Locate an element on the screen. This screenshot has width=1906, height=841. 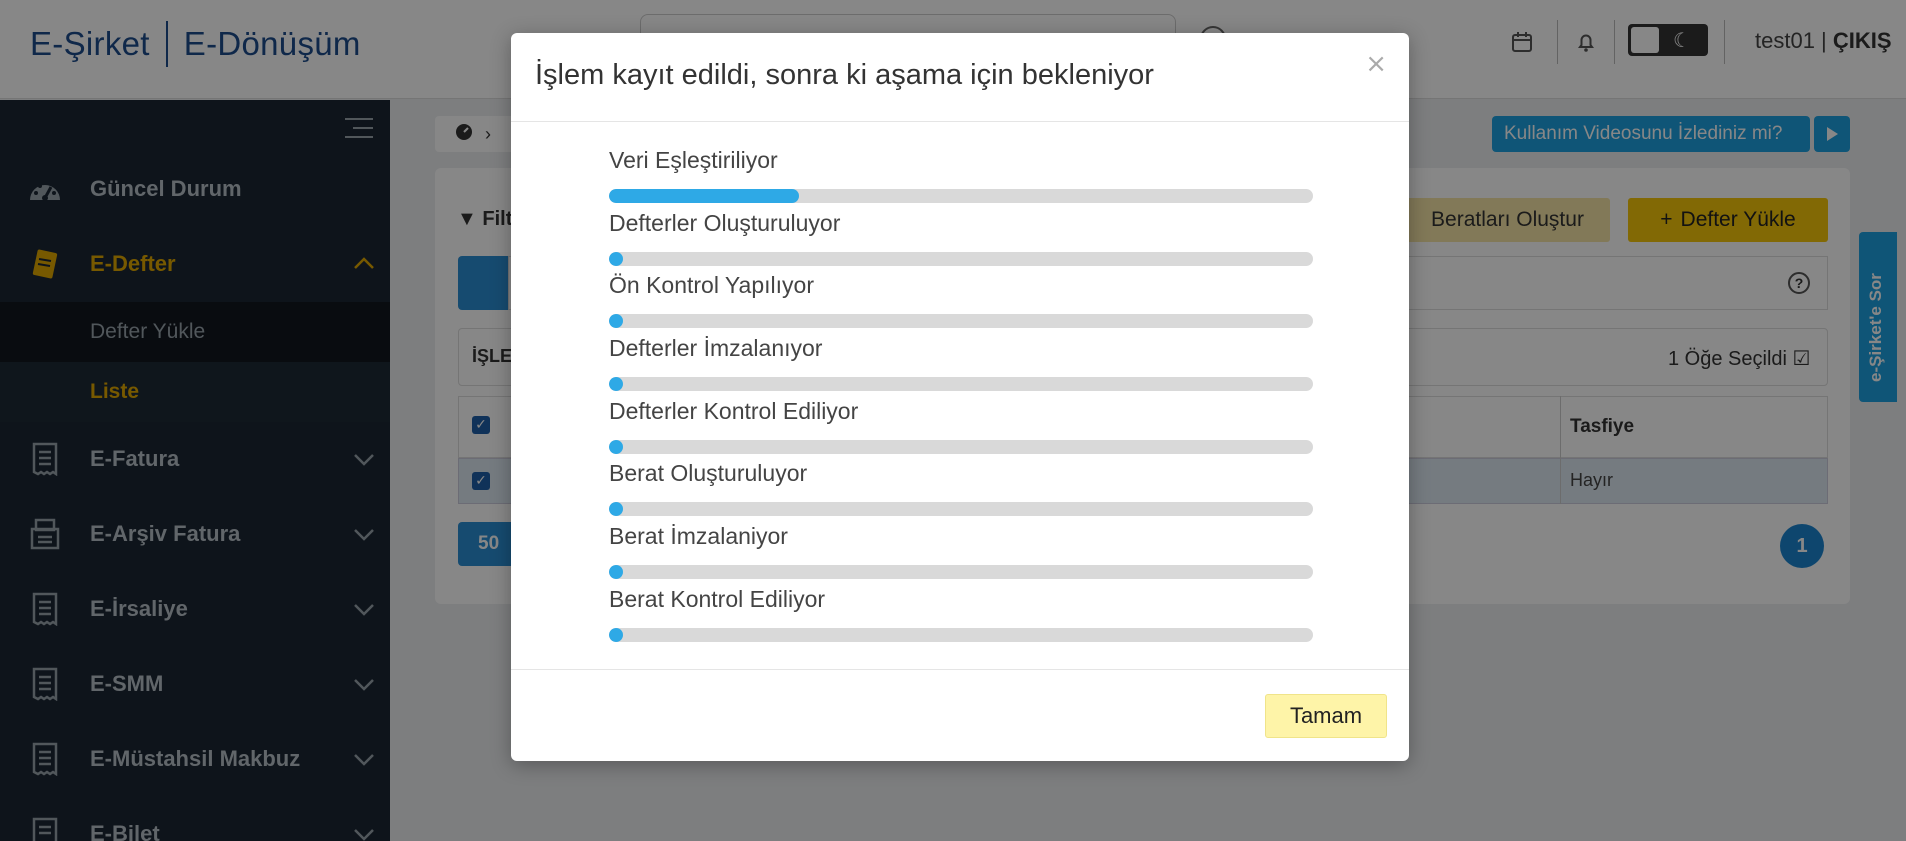
progress-step: Defterler Oluşturuluyor is located at coordinates (961, 241).